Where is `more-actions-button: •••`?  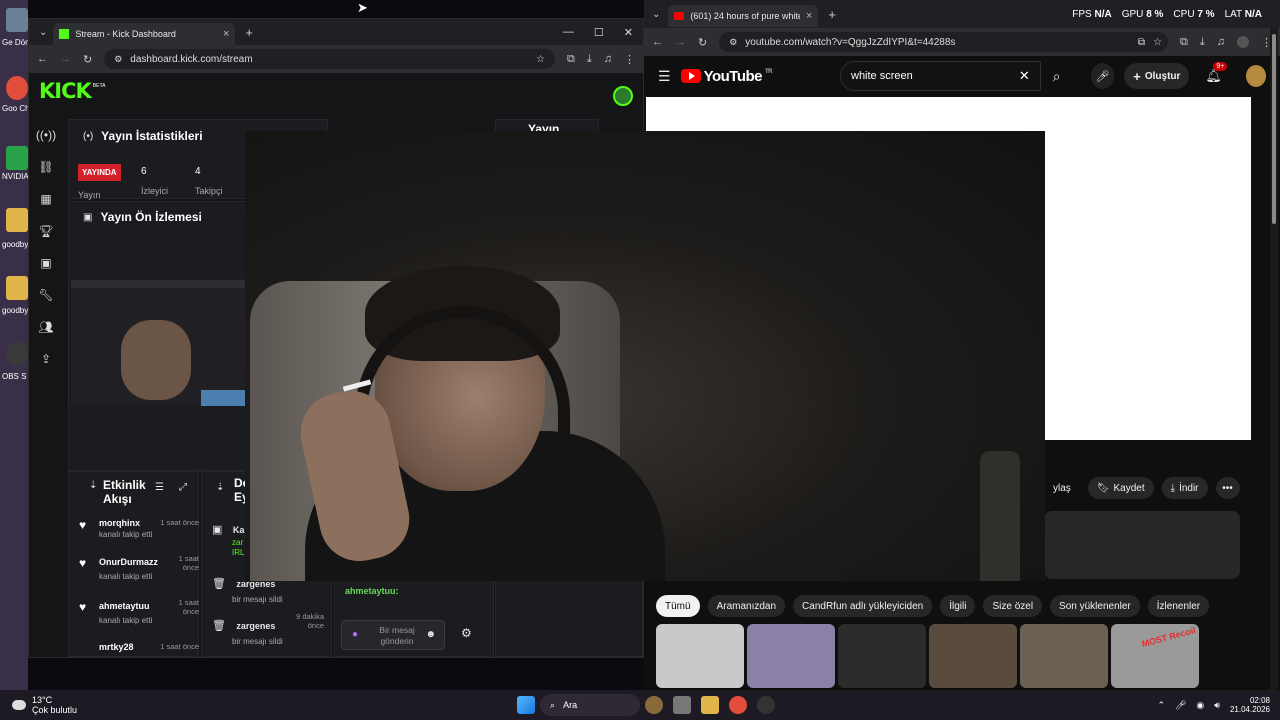
more-actions-button: ••• is located at coordinates (1227, 488).